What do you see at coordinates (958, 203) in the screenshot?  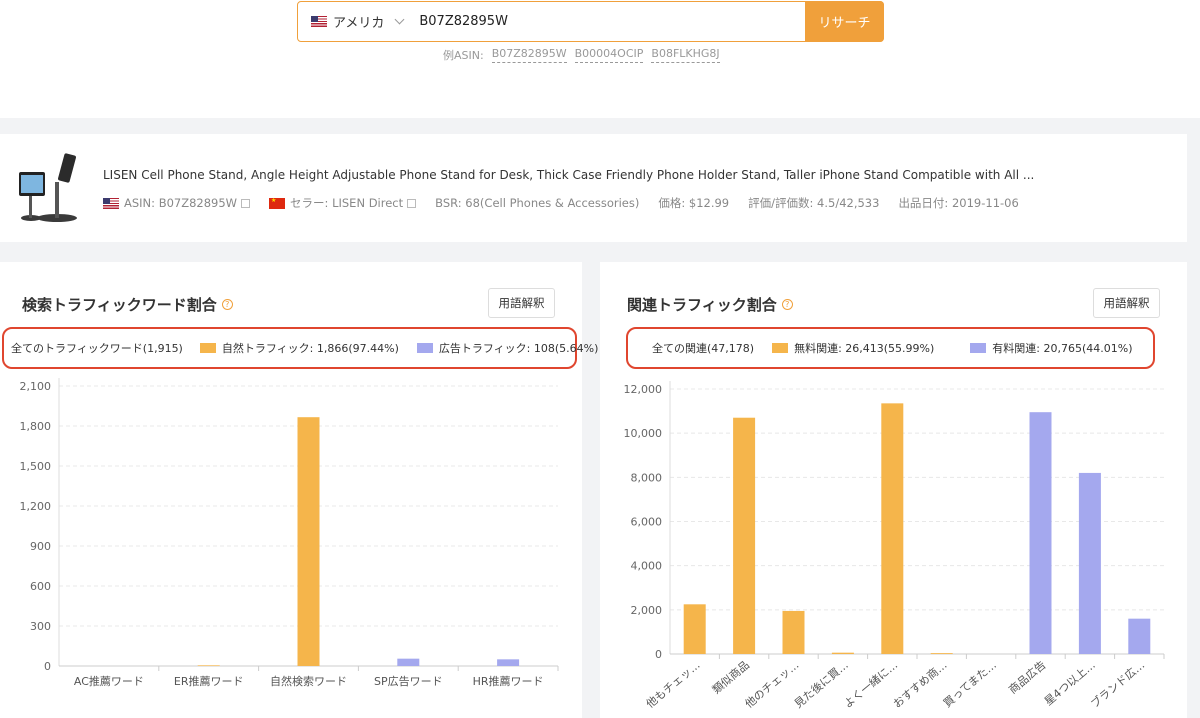 I see `product-date: 出品日付: 2019-11-06` at bounding box center [958, 203].